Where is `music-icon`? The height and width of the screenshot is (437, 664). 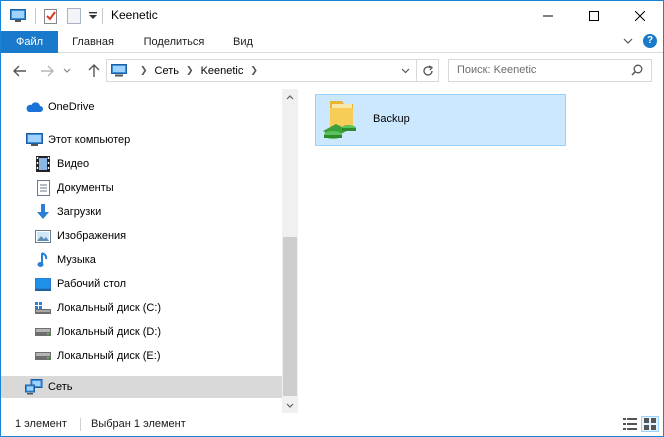
music-icon is located at coordinates (43, 260).